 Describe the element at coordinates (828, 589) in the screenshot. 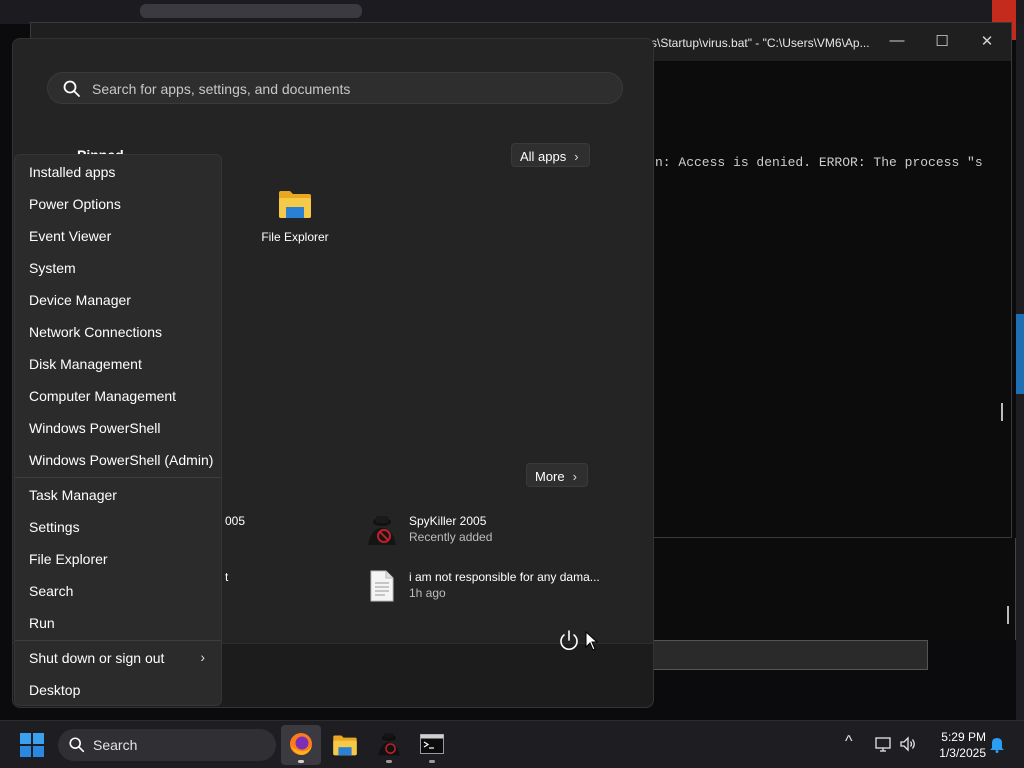

I see `background-console` at that location.